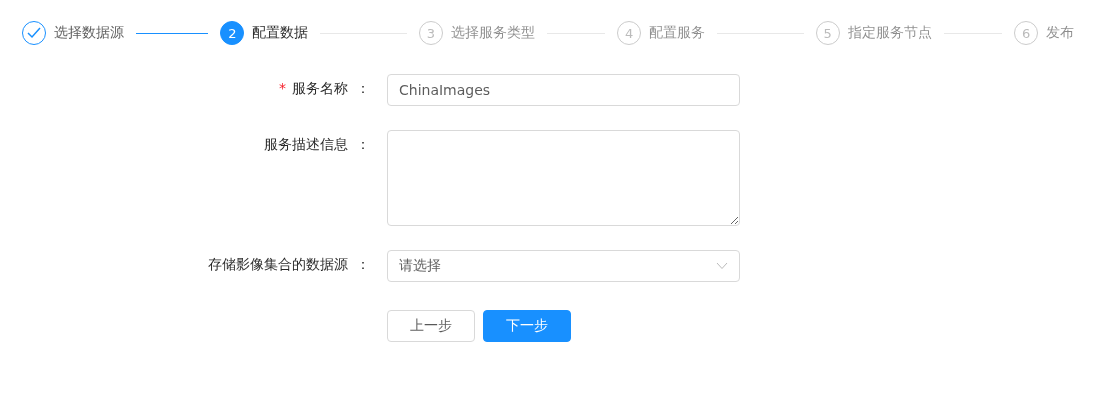 This screenshot has height=405, width=1102. What do you see at coordinates (280, 33) in the screenshot?
I see `step-title: 配置数据` at bounding box center [280, 33].